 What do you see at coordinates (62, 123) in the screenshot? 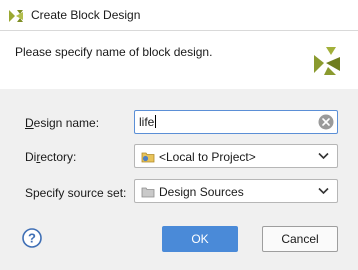
I see `design-name-label: Design name:` at bounding box center [62, 123].